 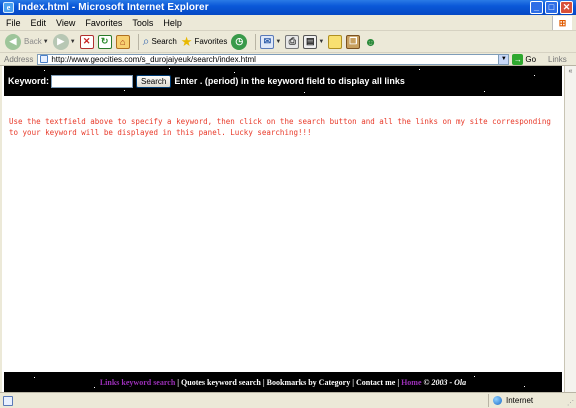 I want to click on go-label: Go, so click(x=531, y=59).